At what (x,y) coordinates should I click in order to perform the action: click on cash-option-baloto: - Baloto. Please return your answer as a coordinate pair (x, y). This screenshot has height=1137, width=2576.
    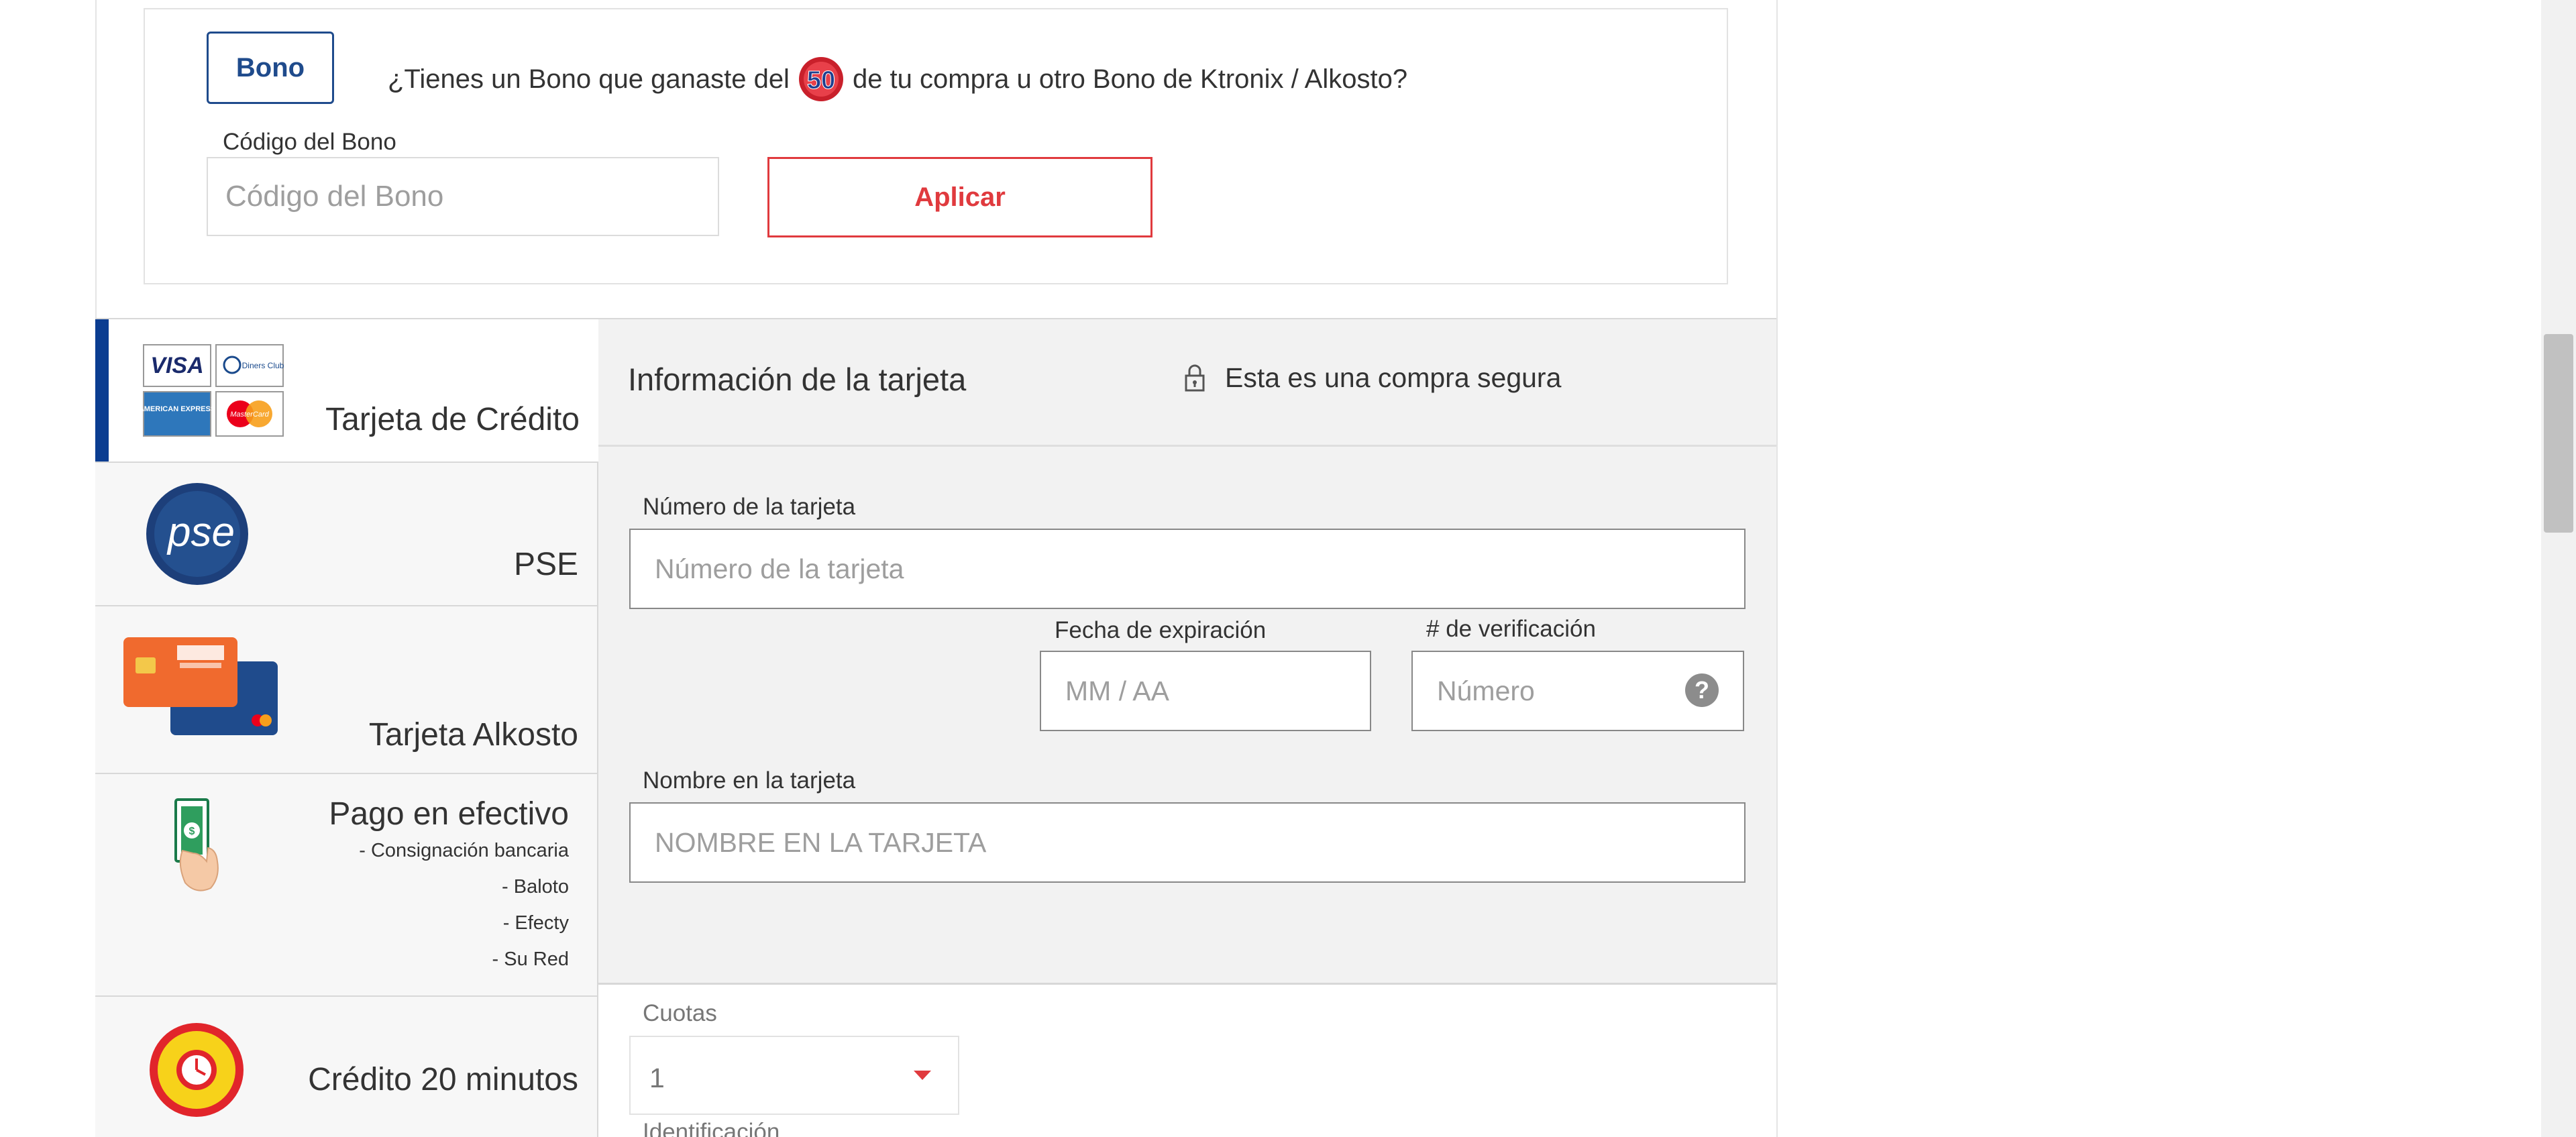
    Looking at the image, I should click on (535, 887).